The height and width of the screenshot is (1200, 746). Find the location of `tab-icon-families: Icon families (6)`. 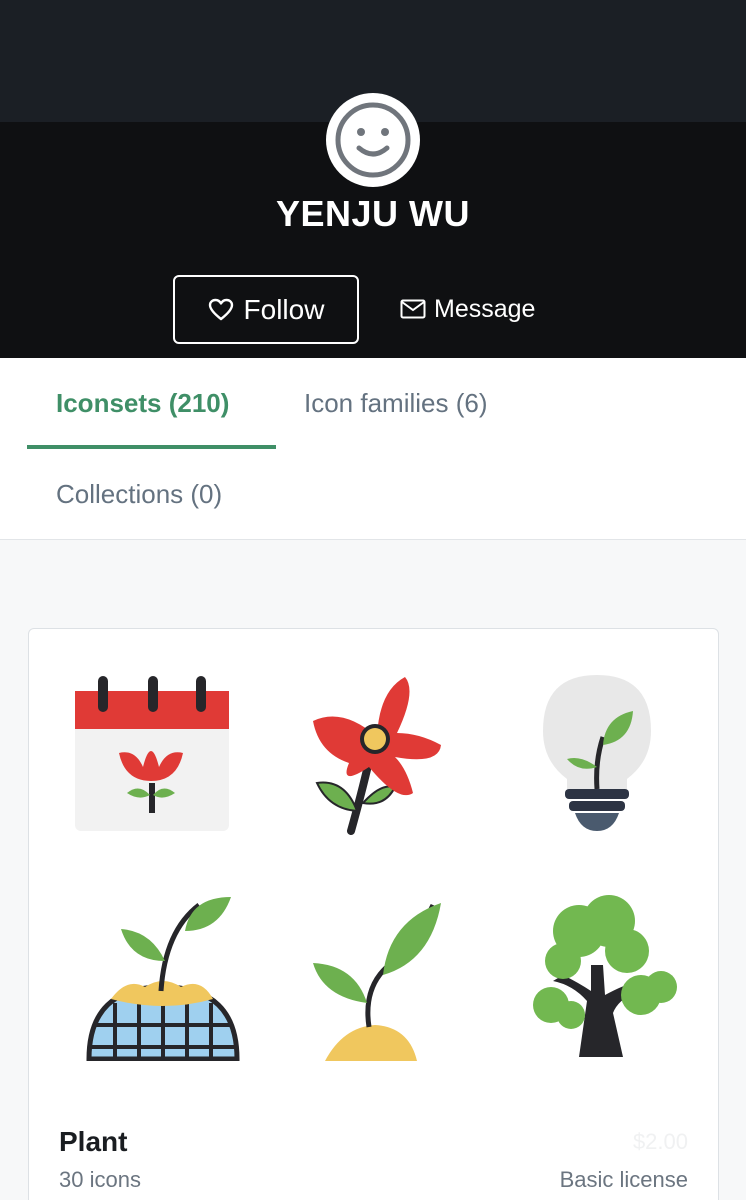

tab-icon-families: Icon families (6) is located at coordinates (396, 403).